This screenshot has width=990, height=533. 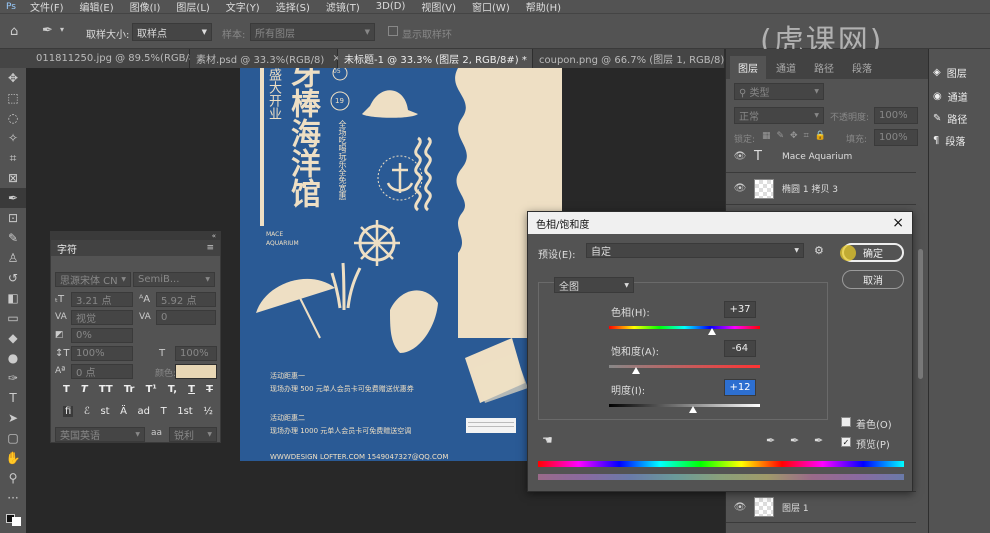 What do you see at coordinates (391, 6) in the screenshot?
I see `menu-3d: 3D(D)` at bounding box center [391, 6].